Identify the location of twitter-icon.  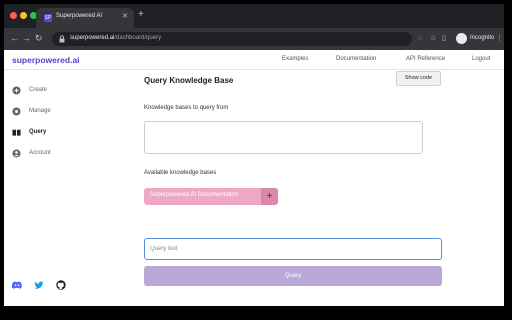
(39, 285).